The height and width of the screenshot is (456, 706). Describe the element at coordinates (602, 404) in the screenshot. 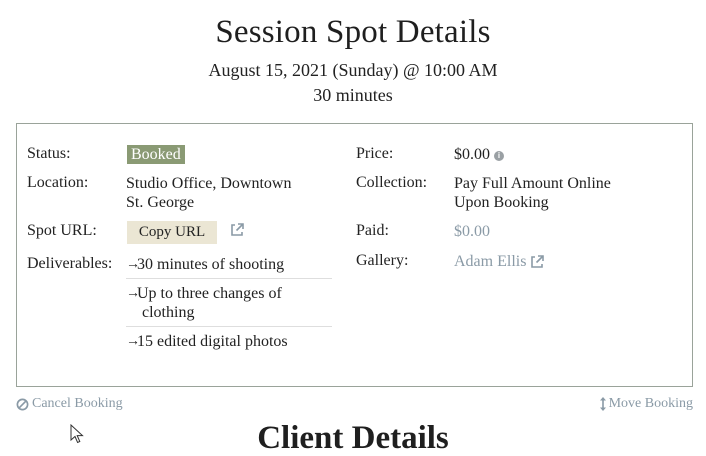

I see `vertical-arrows-icon` at that location.